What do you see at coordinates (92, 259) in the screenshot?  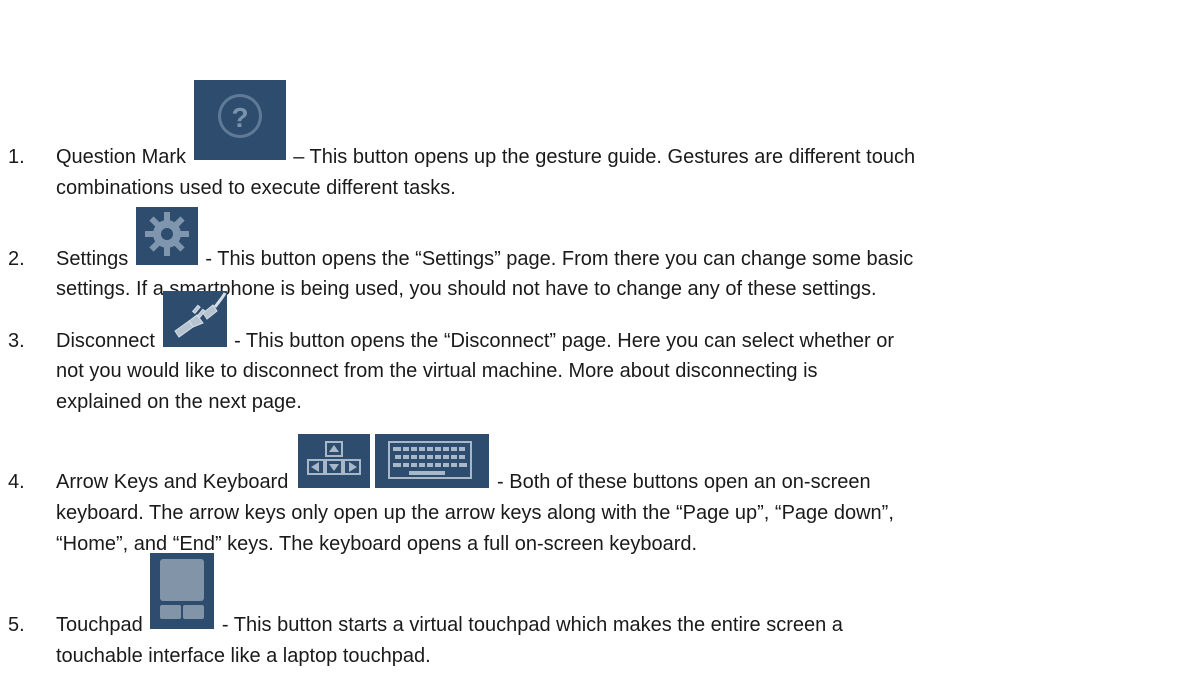 I see `item-name: Settings` at bounding box center [92, 259].